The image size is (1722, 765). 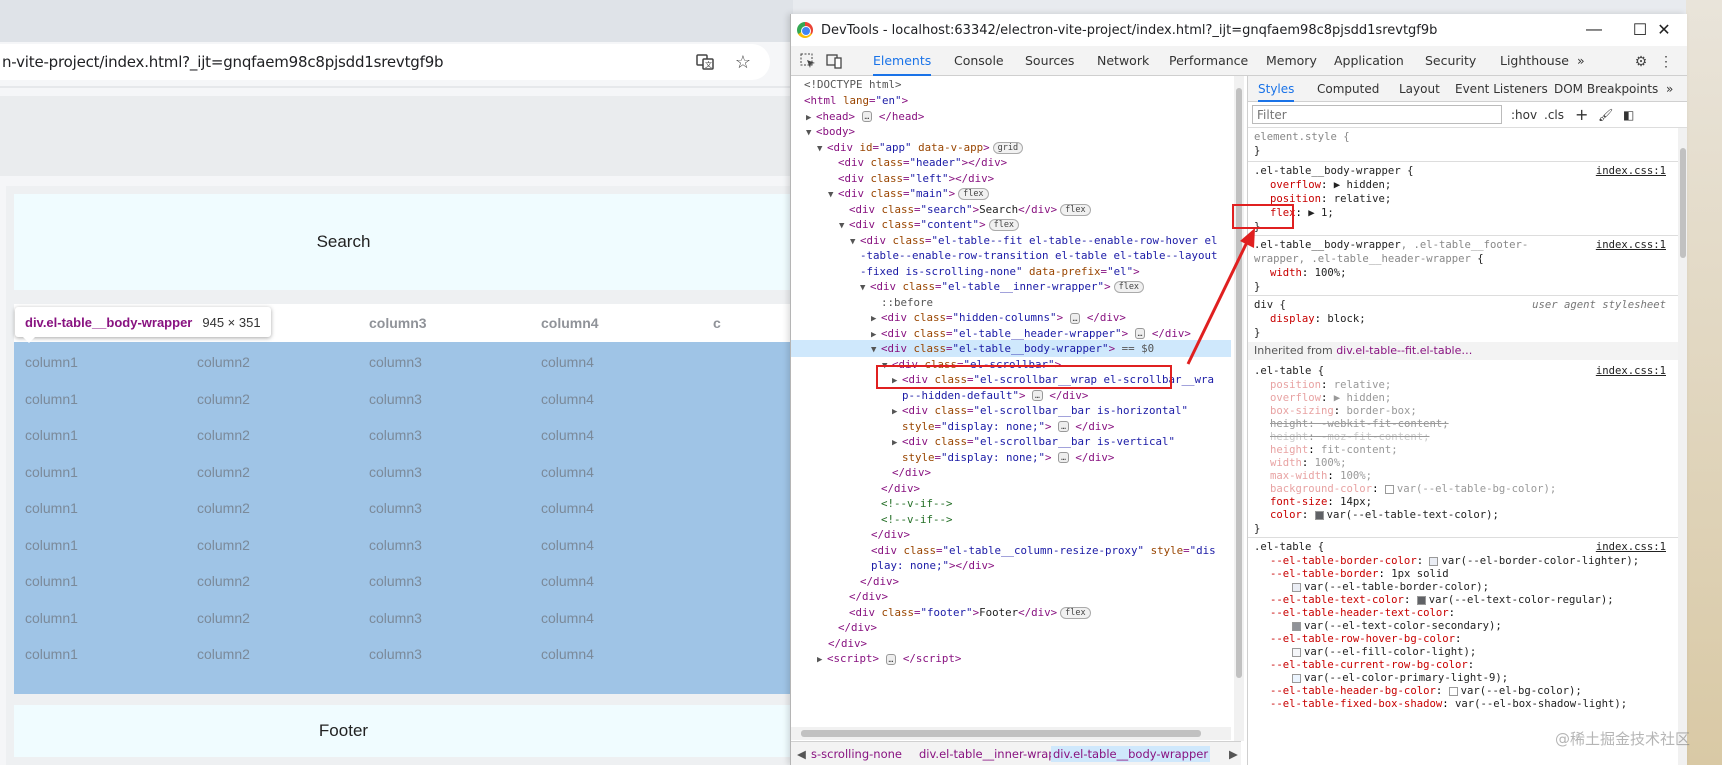 What do you see at coordinates (1464, 665) in the screenshot?
I see `css-line: --el-table-current-row-bg-color:` at bounding box center [1464, 665].